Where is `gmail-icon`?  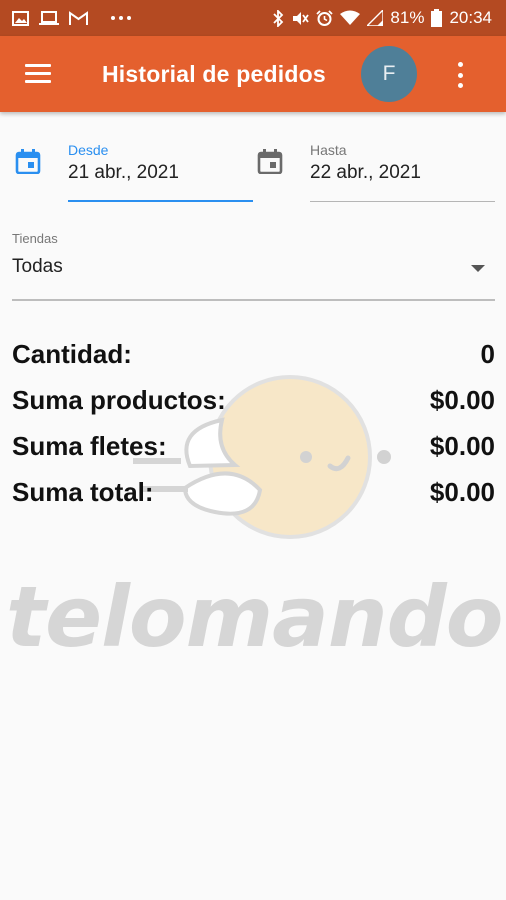
gmail-icon is located at coordinates (78, 17).